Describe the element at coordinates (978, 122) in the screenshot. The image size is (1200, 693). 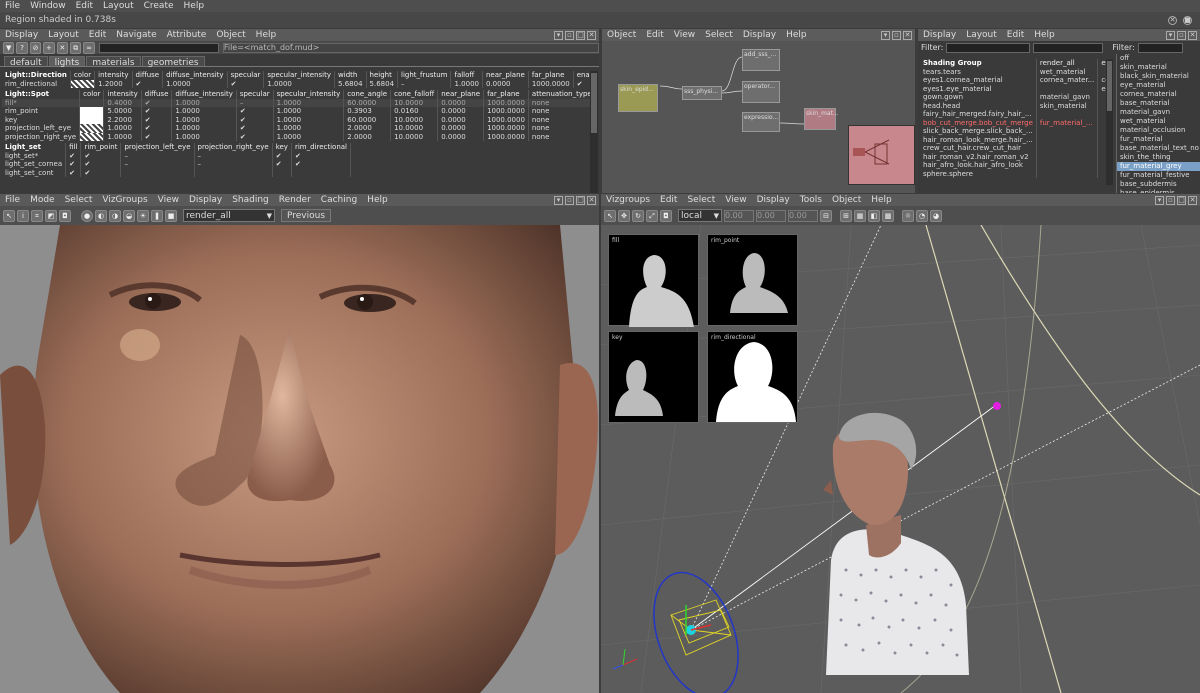
I see `table-cell: bob_cut_merge.bob_cut_merge` at that location.